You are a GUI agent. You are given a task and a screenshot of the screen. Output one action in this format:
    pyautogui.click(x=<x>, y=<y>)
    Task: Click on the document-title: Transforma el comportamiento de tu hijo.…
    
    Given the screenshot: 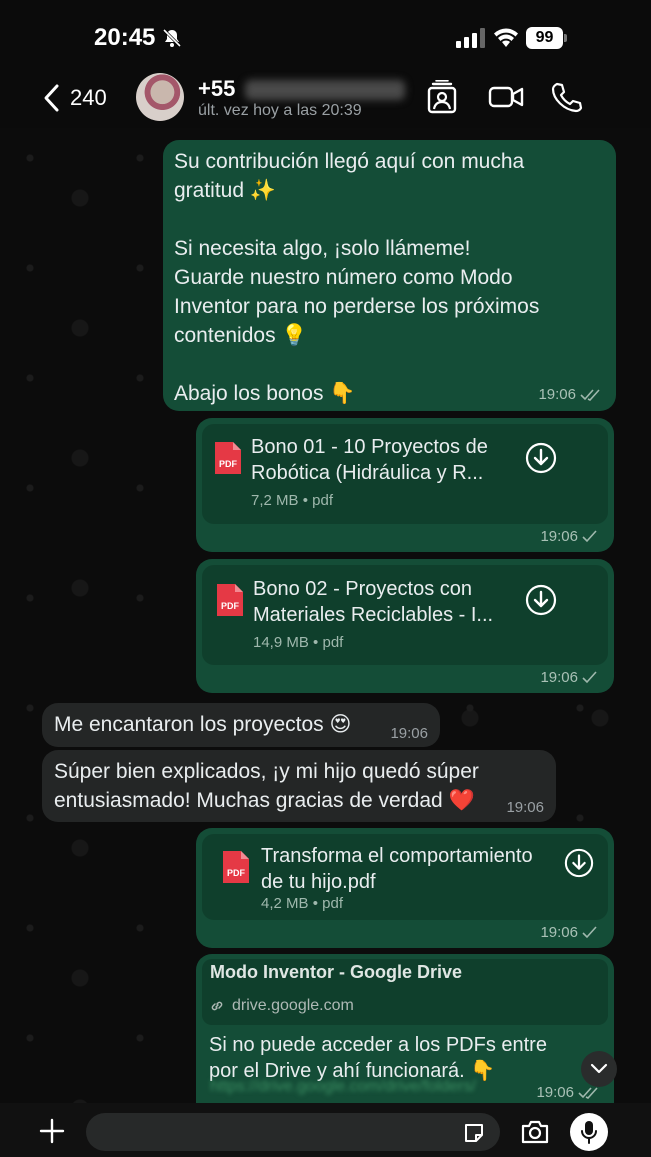 What is the action you would take?
    pyautogui.click(x=397, y=869)
    